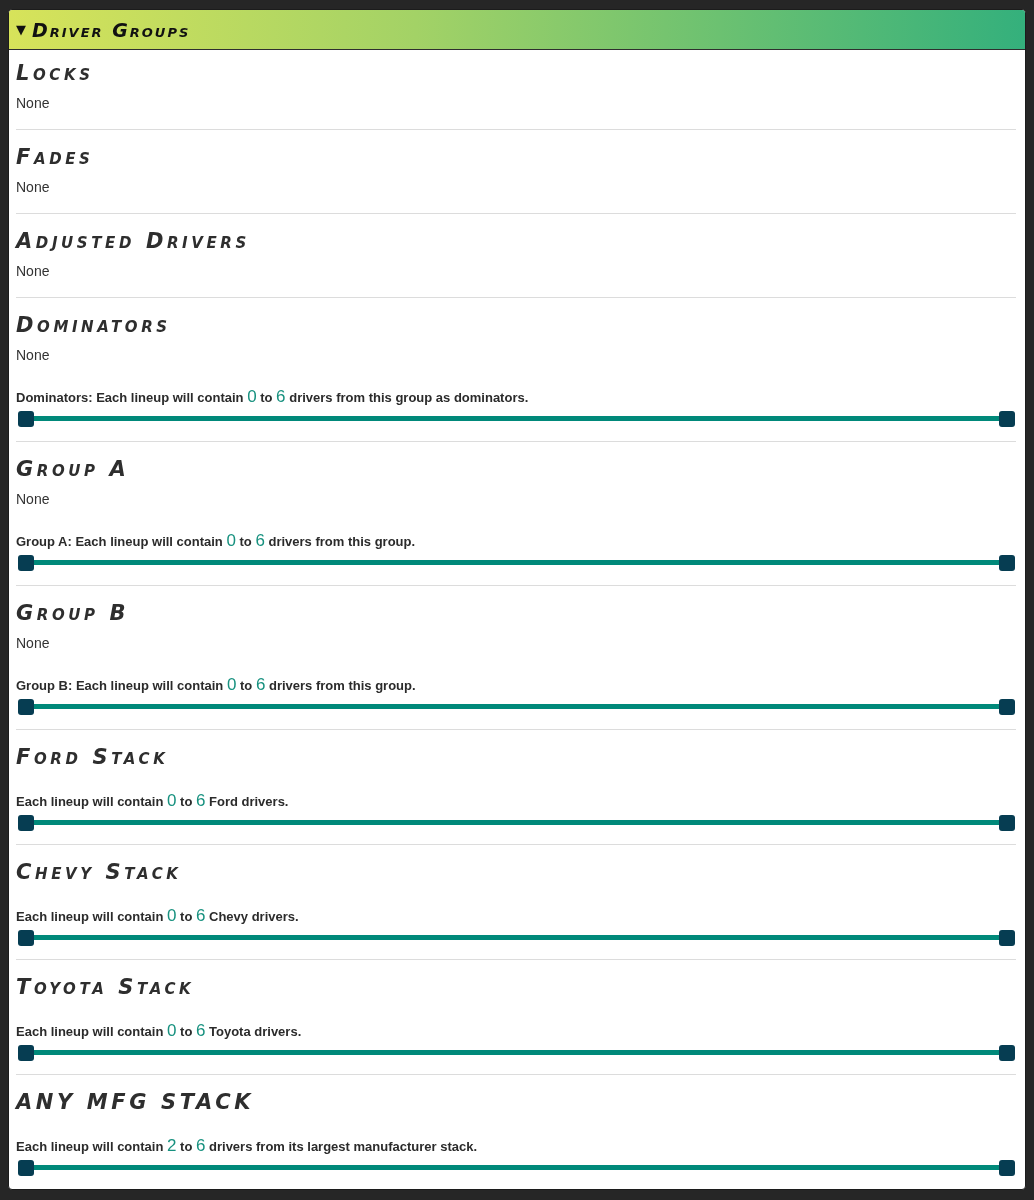  Describe the element at coordinates (159, 1031) in the screenshot. I see `range-description: Each lineup will contain 0 to 6 Toyota drivers.` at that location.